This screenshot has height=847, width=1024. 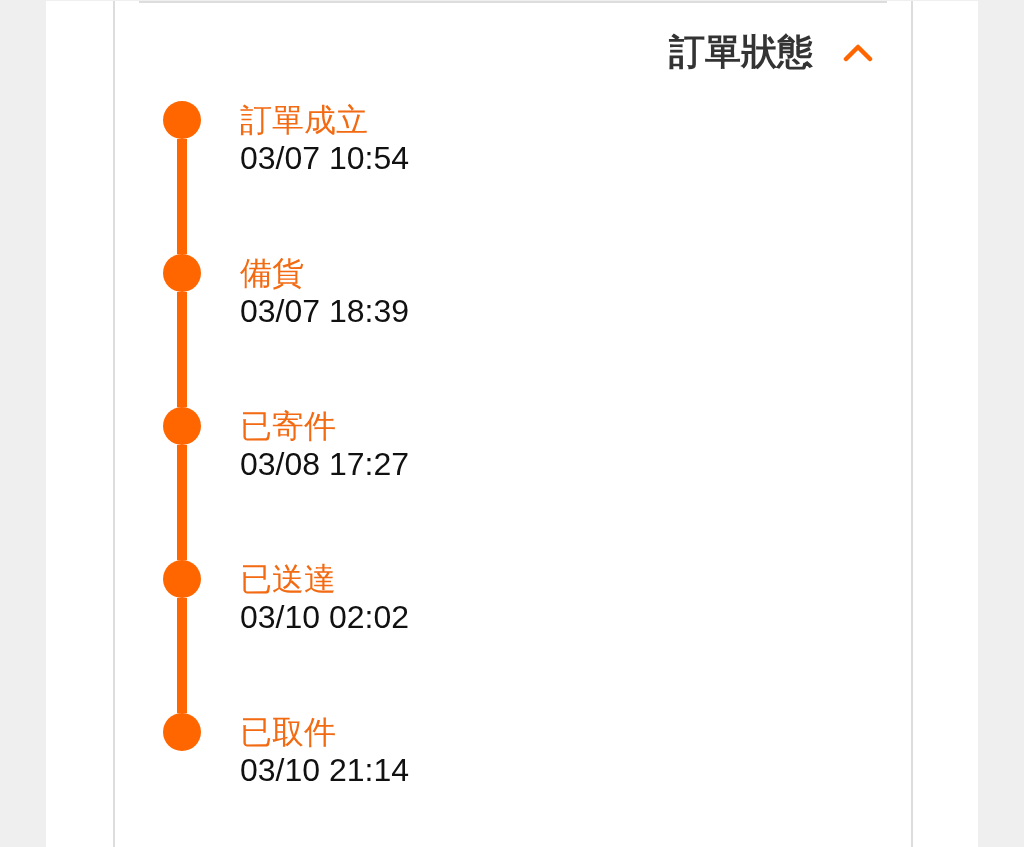 What do you see at coordinates (272, 273) in the screenshot?
I see `status-label: 備貨` at bounding box center [272, 273].